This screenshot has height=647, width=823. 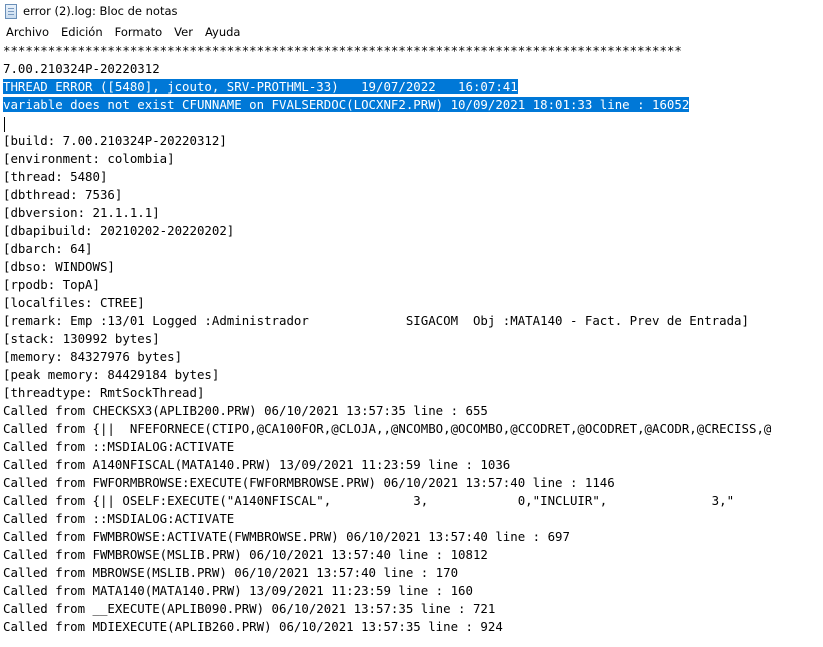 I want to click on line-text: [memory: 84327976 bytes], so click(x=93, y=356).